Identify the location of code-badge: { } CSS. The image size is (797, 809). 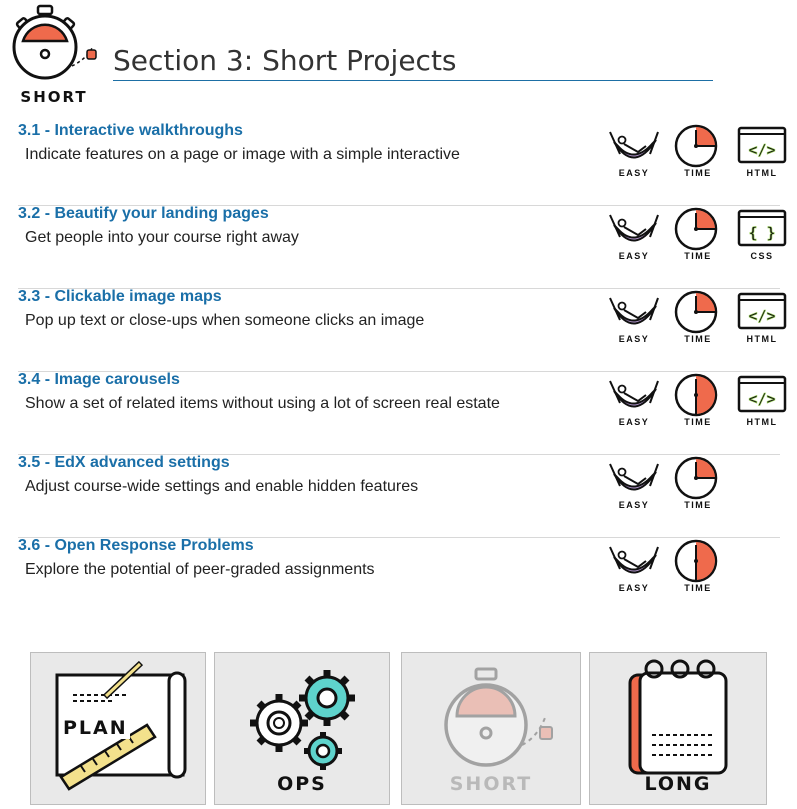
(762, 236).